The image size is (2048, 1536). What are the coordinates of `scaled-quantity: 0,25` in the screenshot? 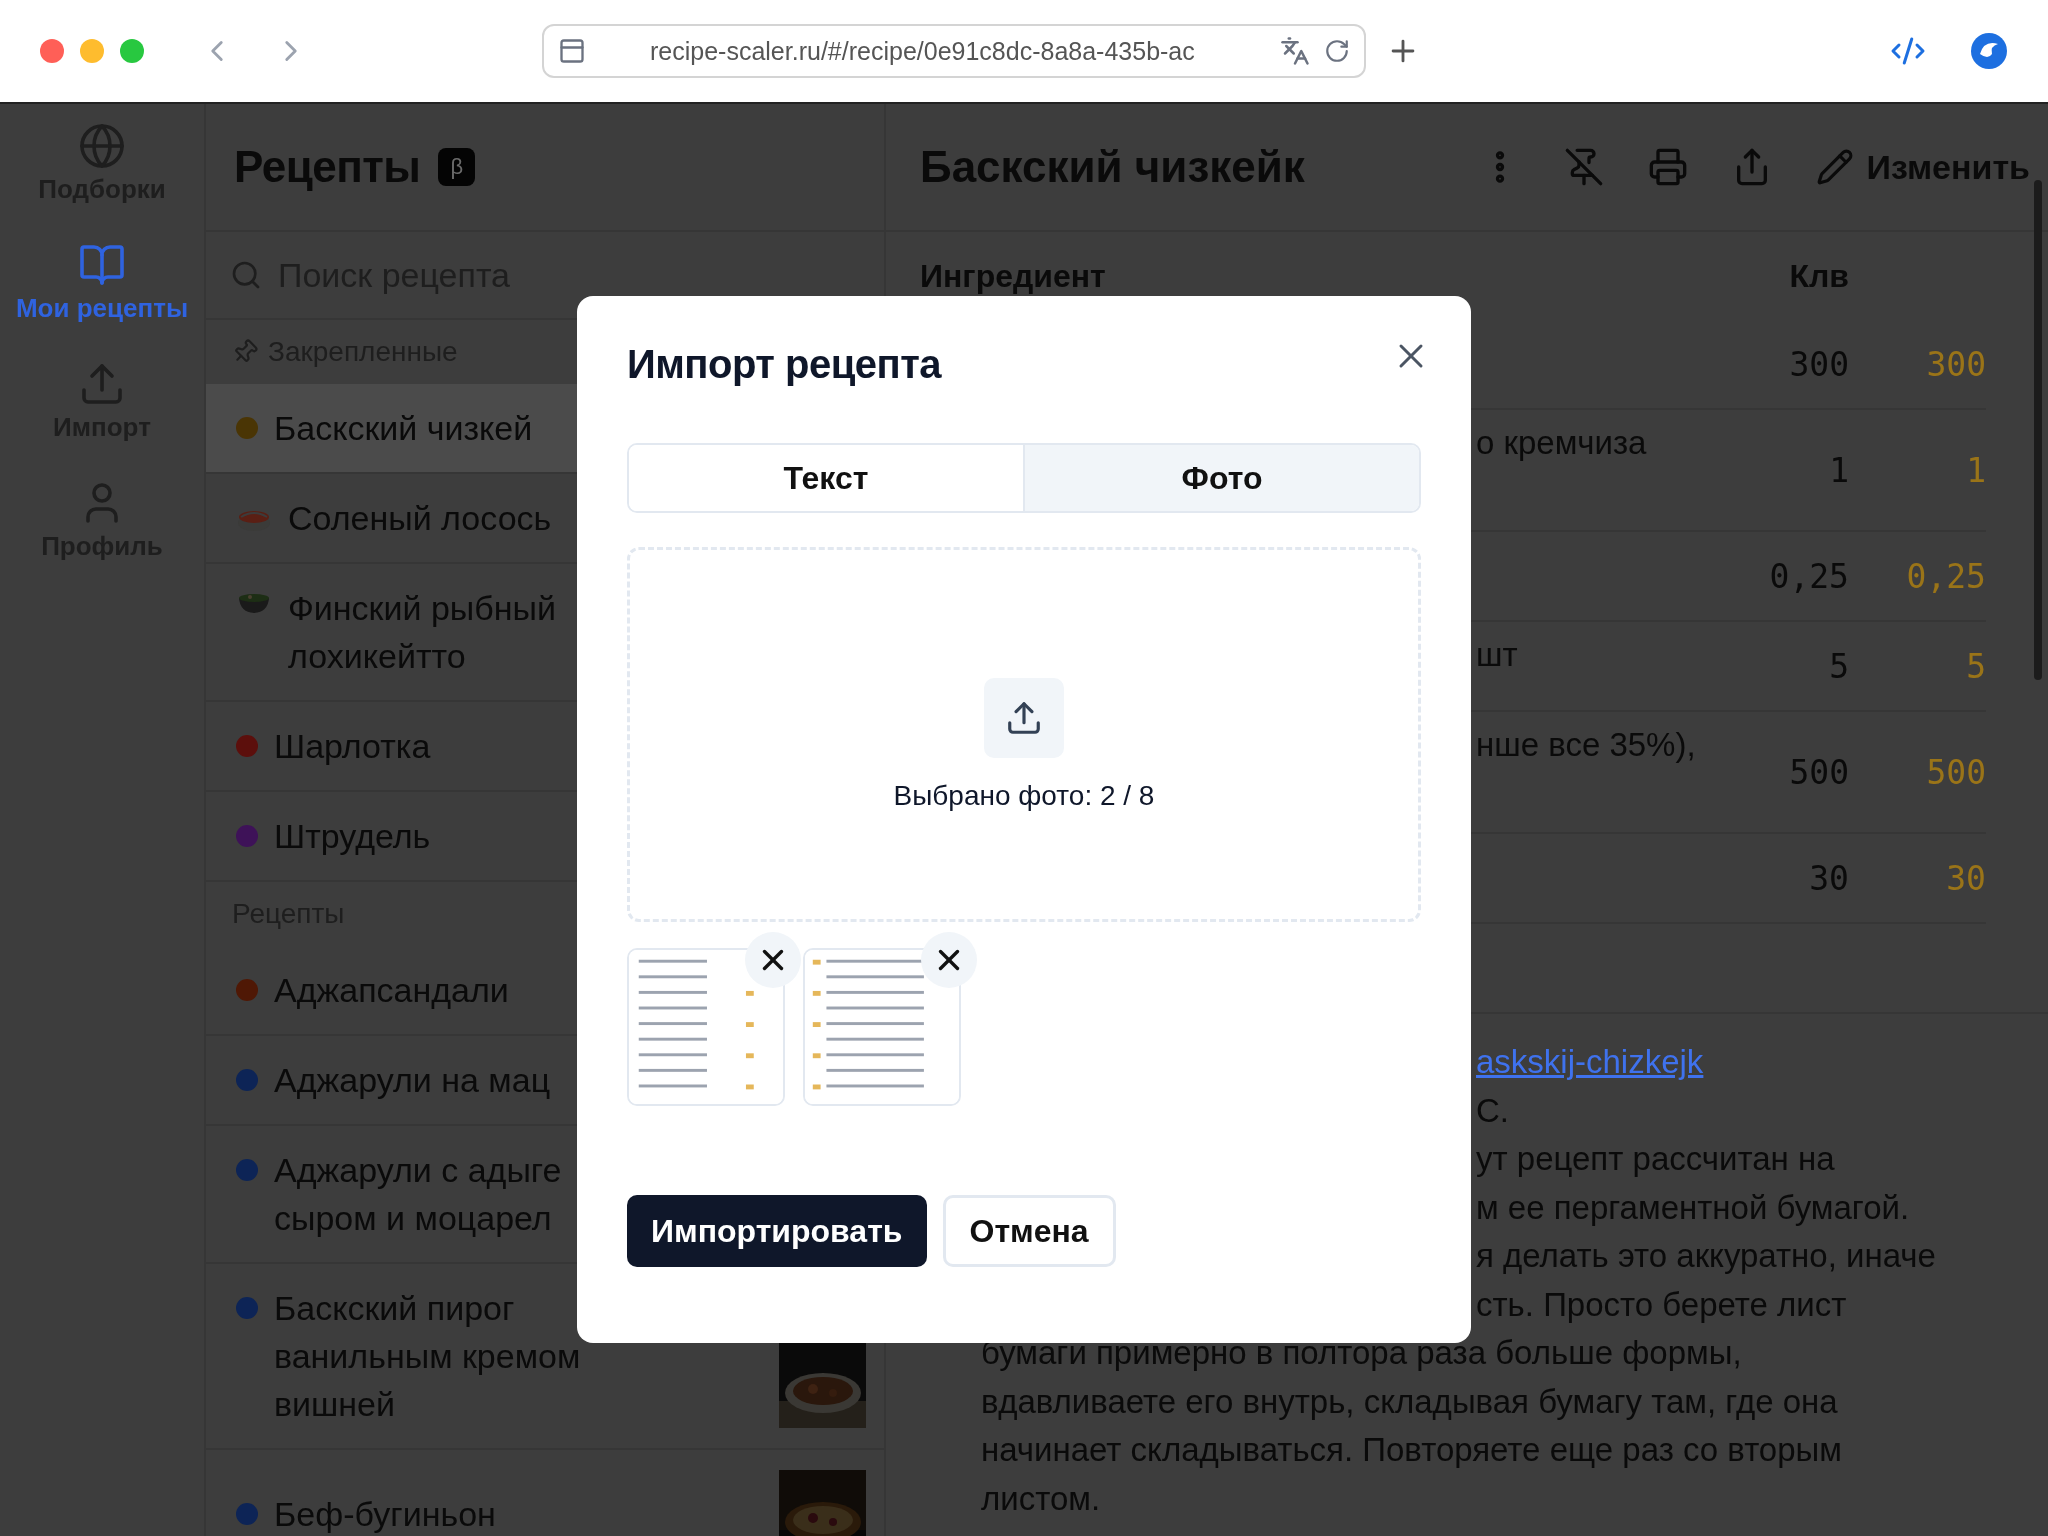 It's located at (1946, 576).